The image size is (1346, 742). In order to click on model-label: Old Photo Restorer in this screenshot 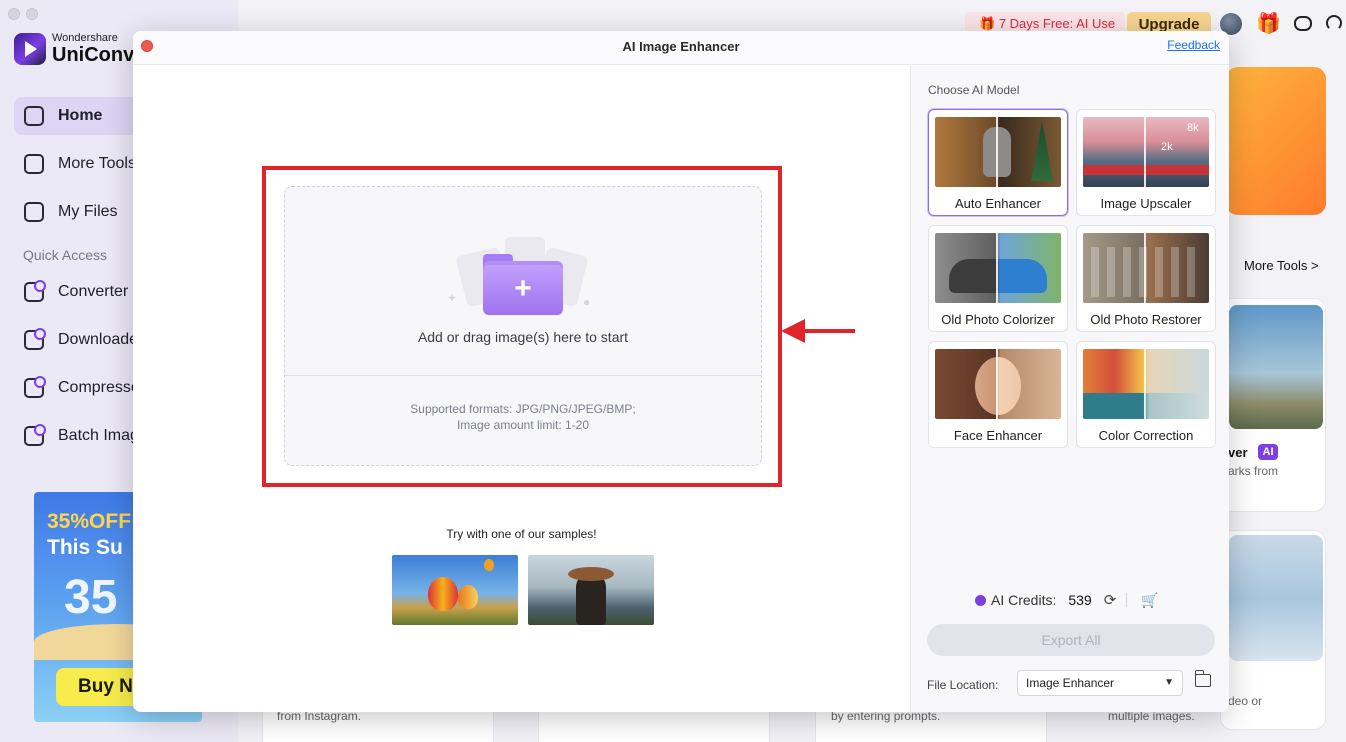, I will do `click(1146, 319)`.